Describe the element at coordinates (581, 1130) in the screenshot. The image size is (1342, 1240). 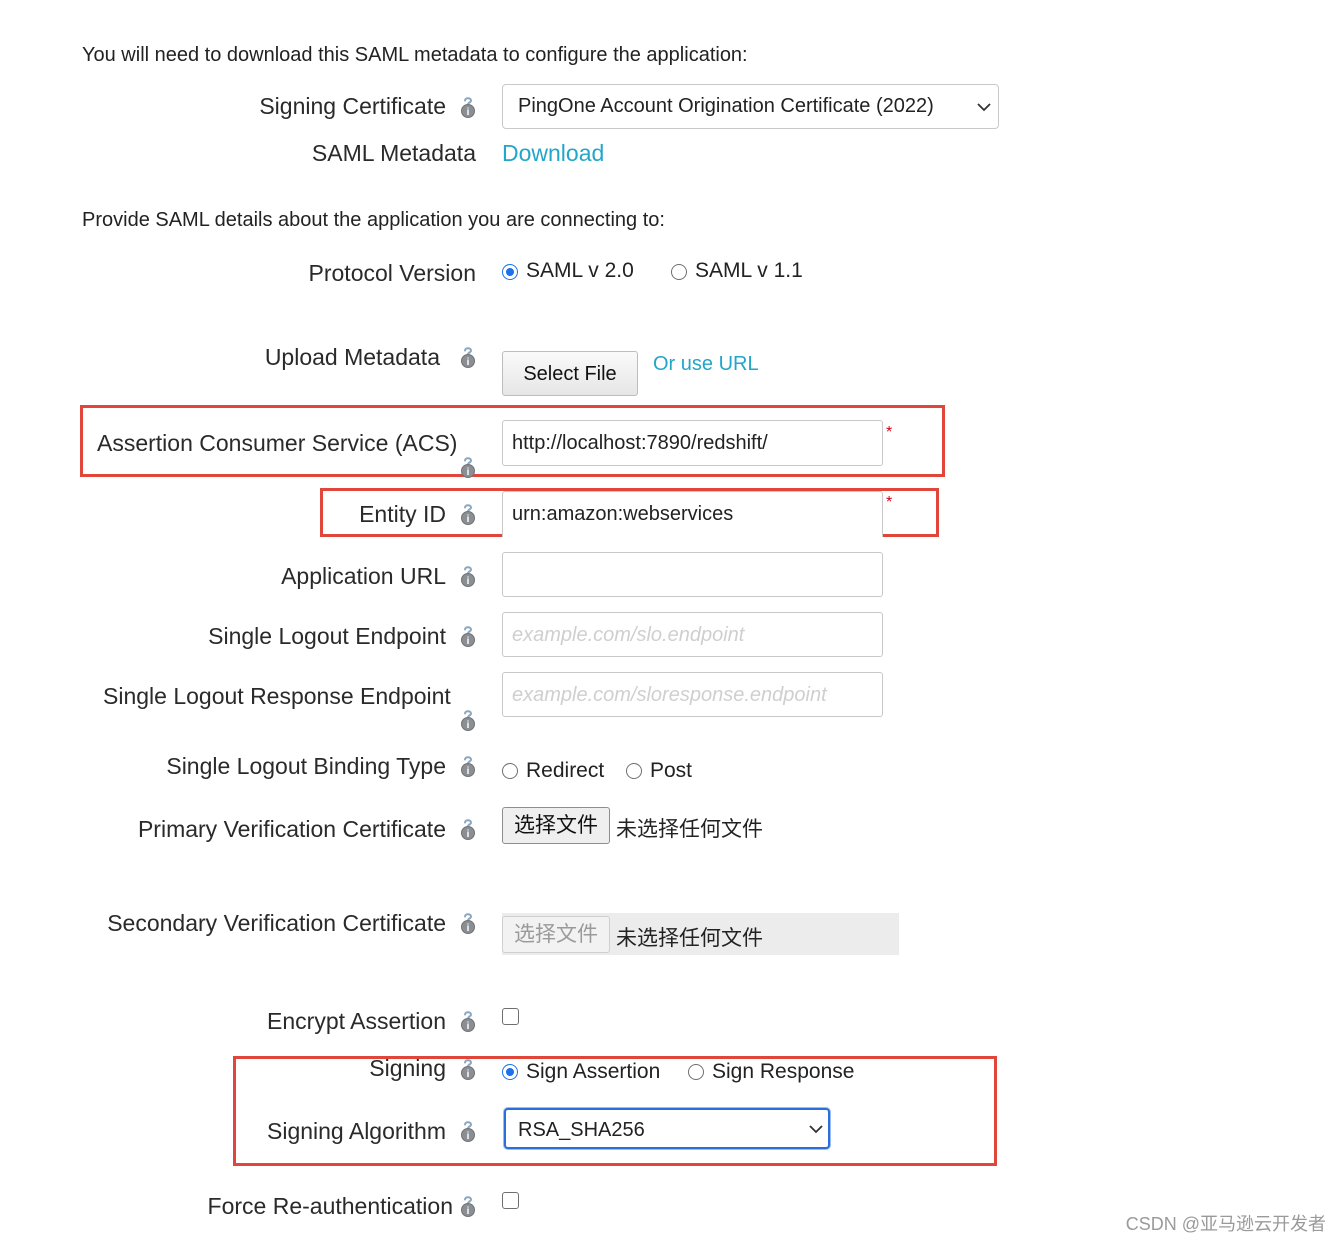
I see `signing-algorithm-value: RSA_SHA256` at that location.